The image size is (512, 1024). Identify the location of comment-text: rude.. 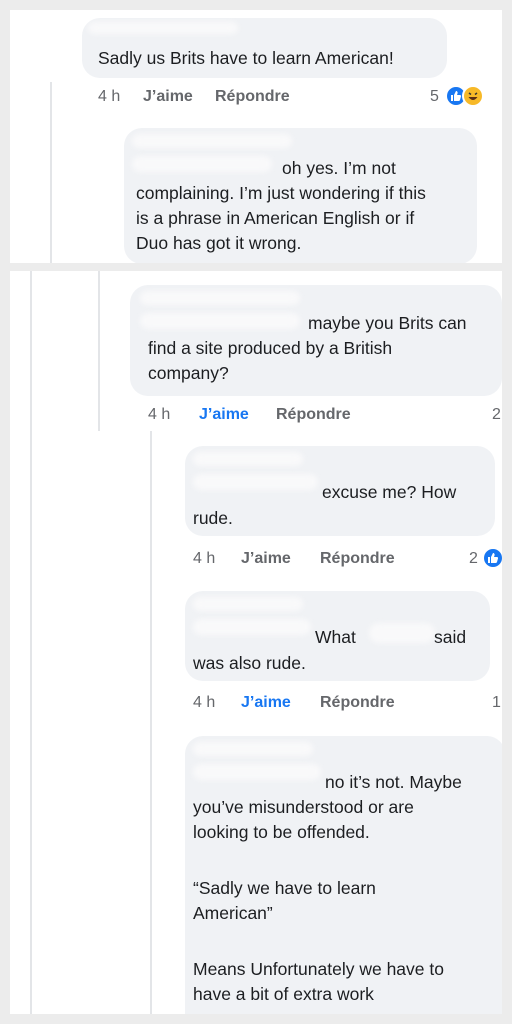
(213, 518).